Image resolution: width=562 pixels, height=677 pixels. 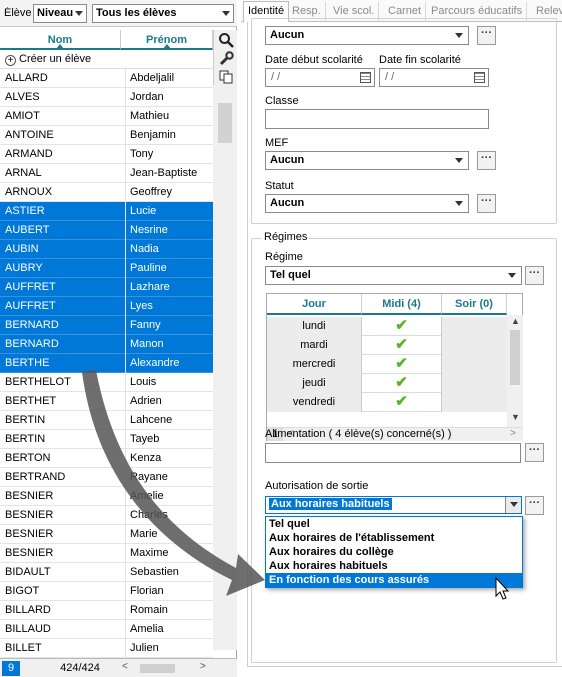 I want to click on table-row: ALLARD Abdeljalil, so click(x=106, y=78).